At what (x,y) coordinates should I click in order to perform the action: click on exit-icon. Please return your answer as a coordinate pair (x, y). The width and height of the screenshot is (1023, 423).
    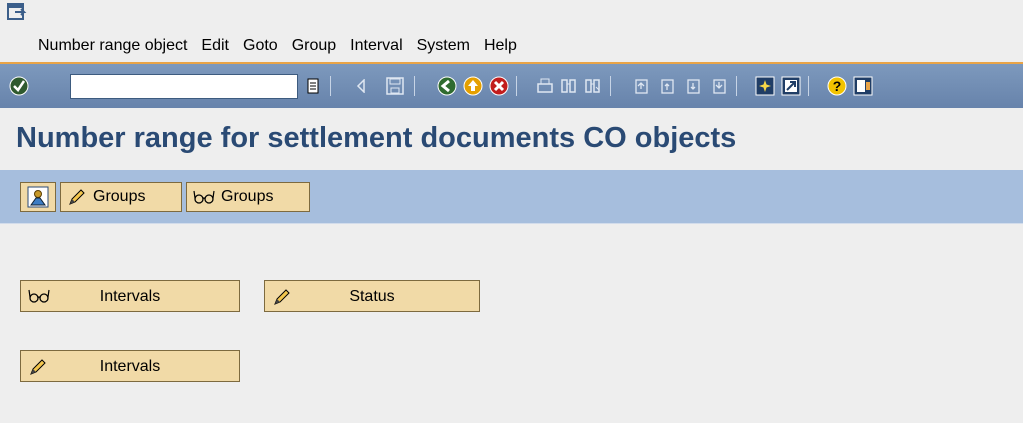
    Looking at the image, I should click on (473, 86).